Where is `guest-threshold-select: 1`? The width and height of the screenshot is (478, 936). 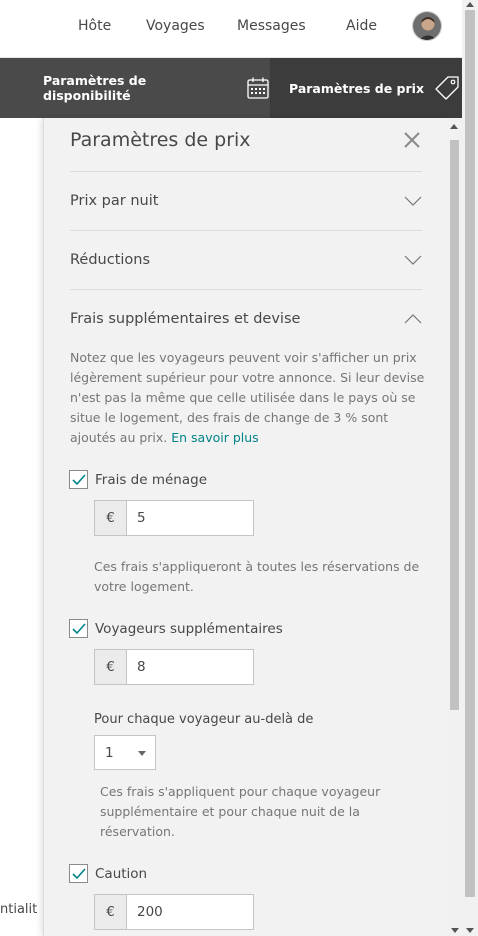
guest-threshold-select: 1 is located at coordinates (125, 752).